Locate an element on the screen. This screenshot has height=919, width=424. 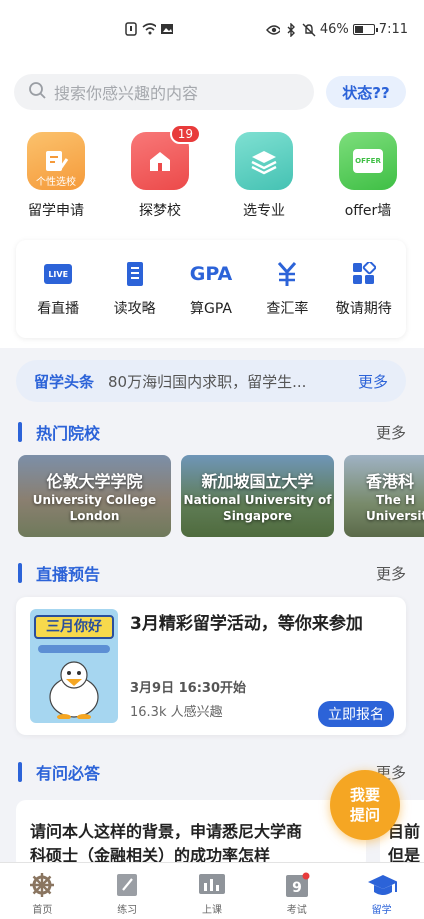
school-card: 香港科 The H Universit is located at coordinates (384, 496).